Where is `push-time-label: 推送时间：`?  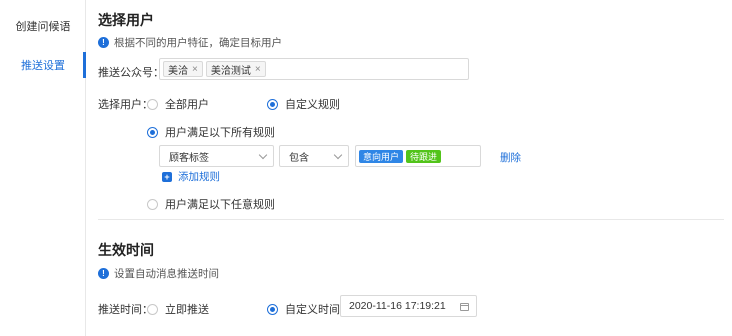 push-time-label: 推送时间： is located at coordinates (125, 310).